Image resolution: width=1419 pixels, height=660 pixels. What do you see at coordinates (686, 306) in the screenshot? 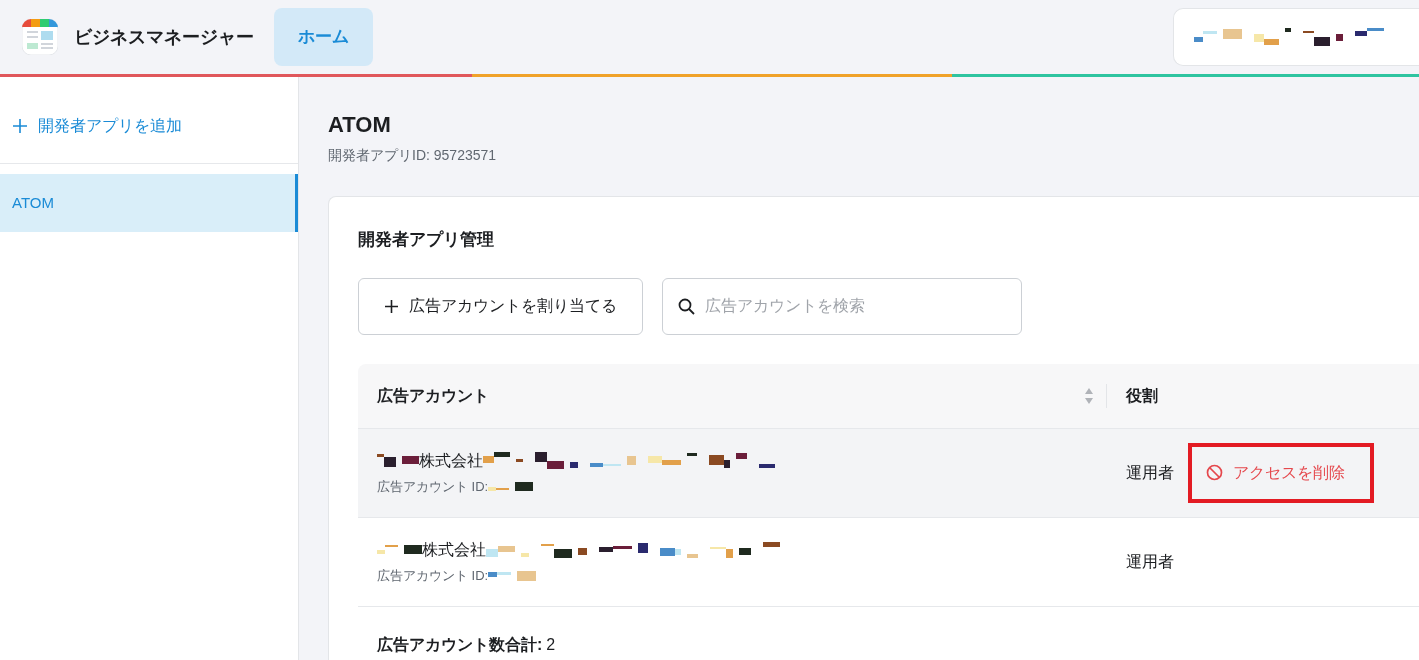
I see `search-icon` at bounding box center [686, 306].